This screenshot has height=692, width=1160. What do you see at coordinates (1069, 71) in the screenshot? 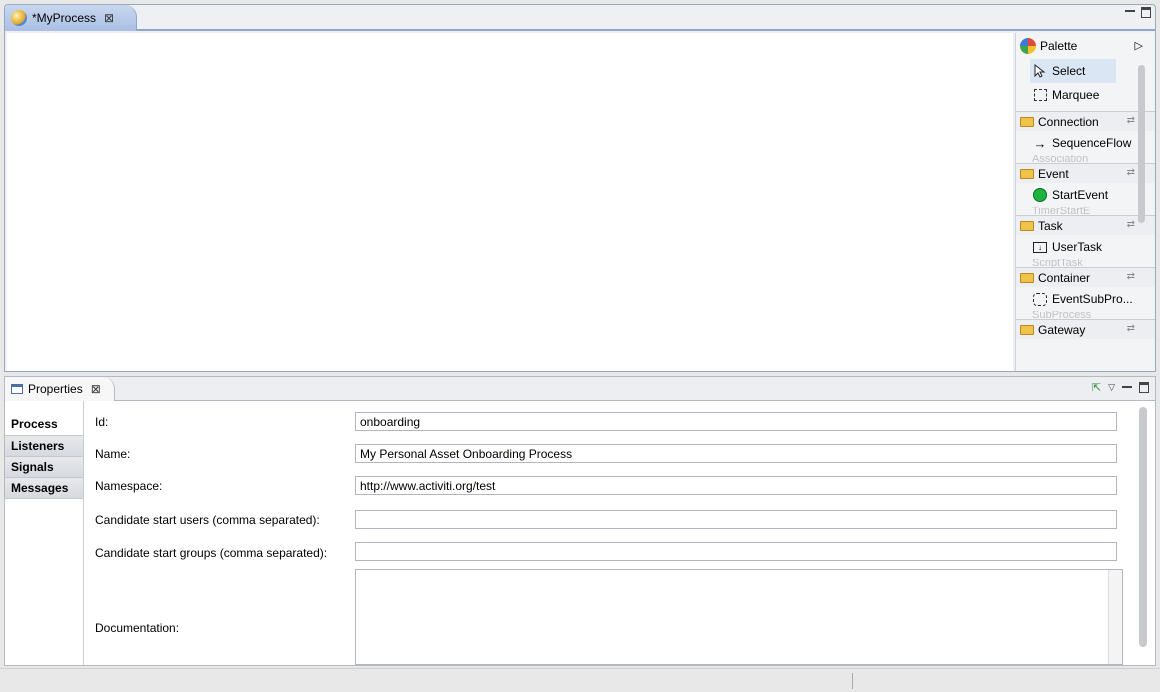
I see `palette-tool-label: Select` at bounding box center [1069, 71].